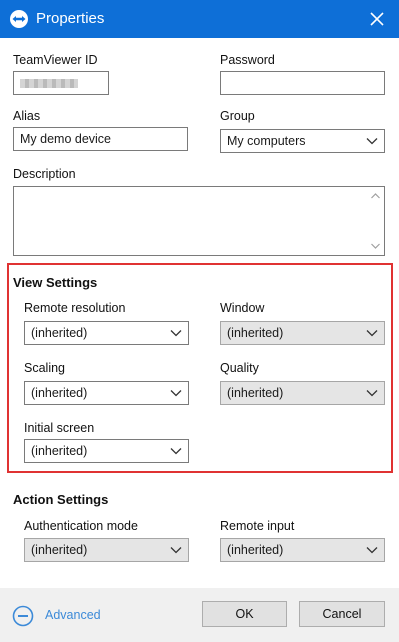  I want to click on window-label: Window, so click(242, 308).